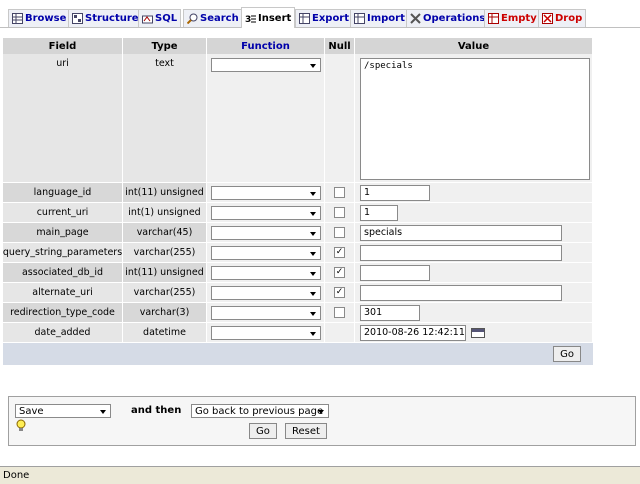 The image size is (640, 484). I want to click on tab-drop: Drop, so click(562, 18).